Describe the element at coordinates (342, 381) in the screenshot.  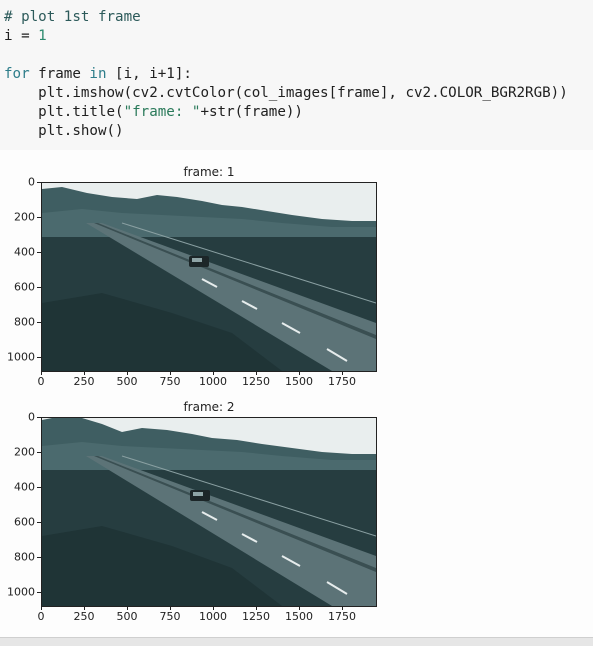
I see `plot-1-xtick: 1750` at that location.